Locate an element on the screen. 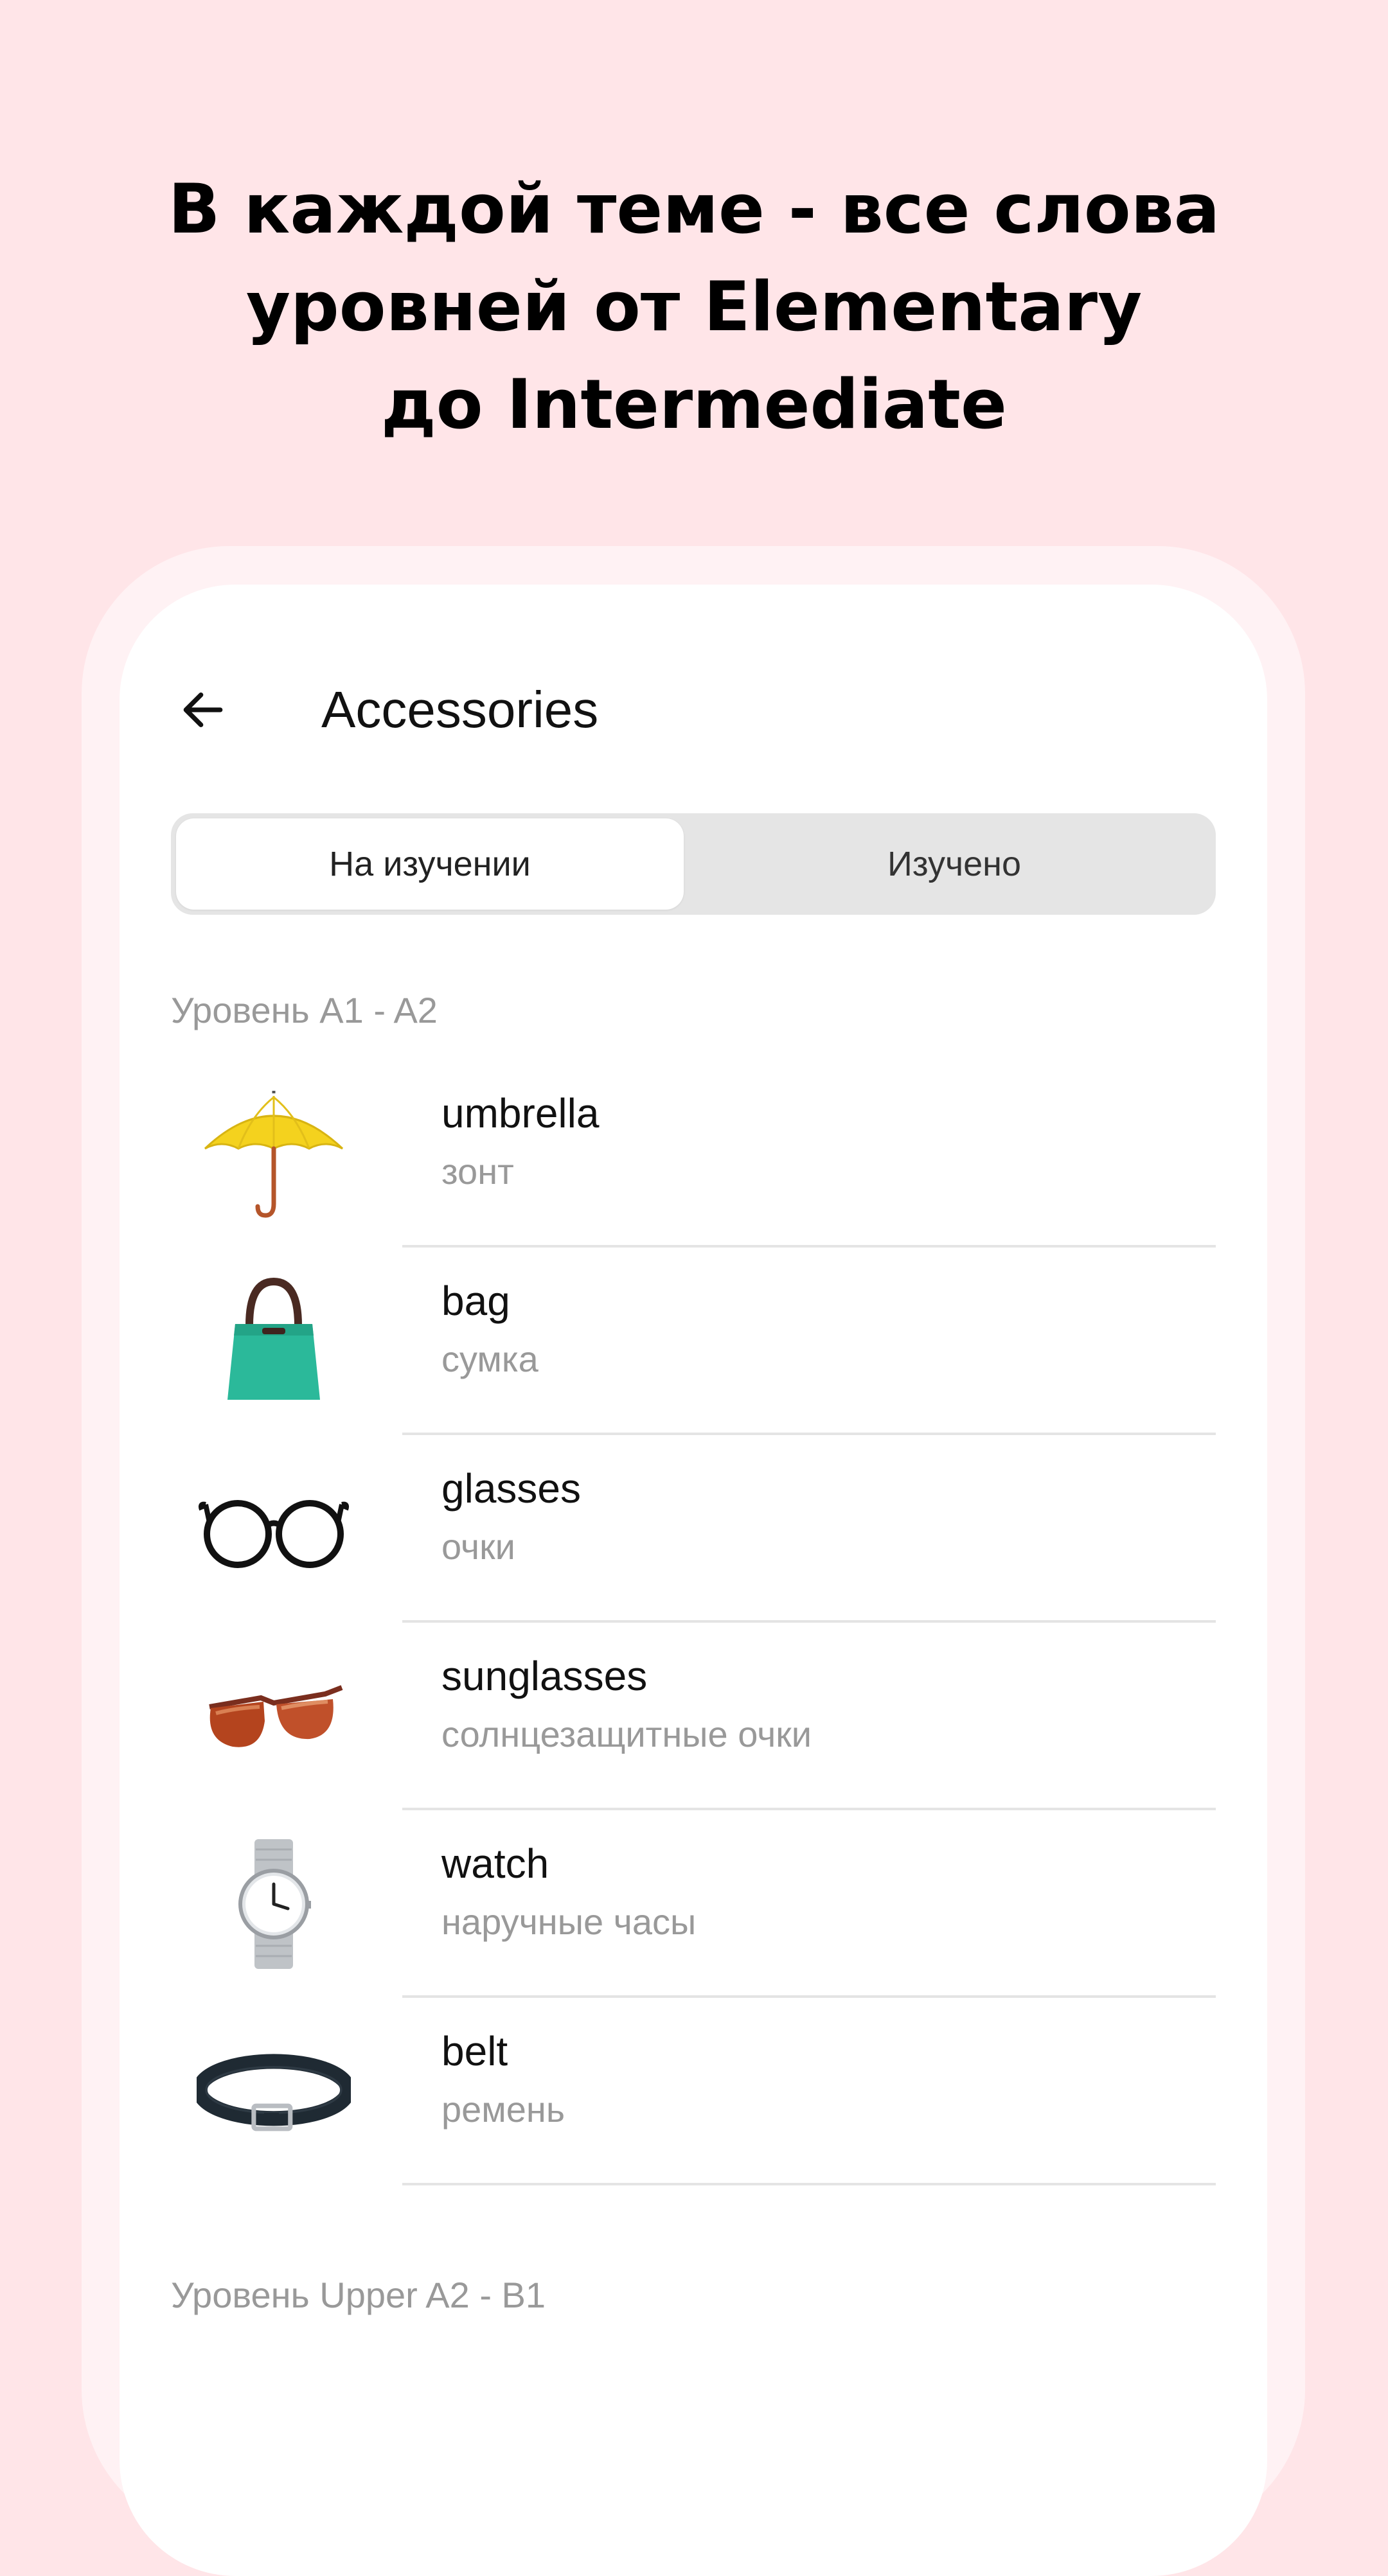 This screenshot has height=2576, width=1388. headline-line-3: до Intermediate is located at coordinates (694, 404).